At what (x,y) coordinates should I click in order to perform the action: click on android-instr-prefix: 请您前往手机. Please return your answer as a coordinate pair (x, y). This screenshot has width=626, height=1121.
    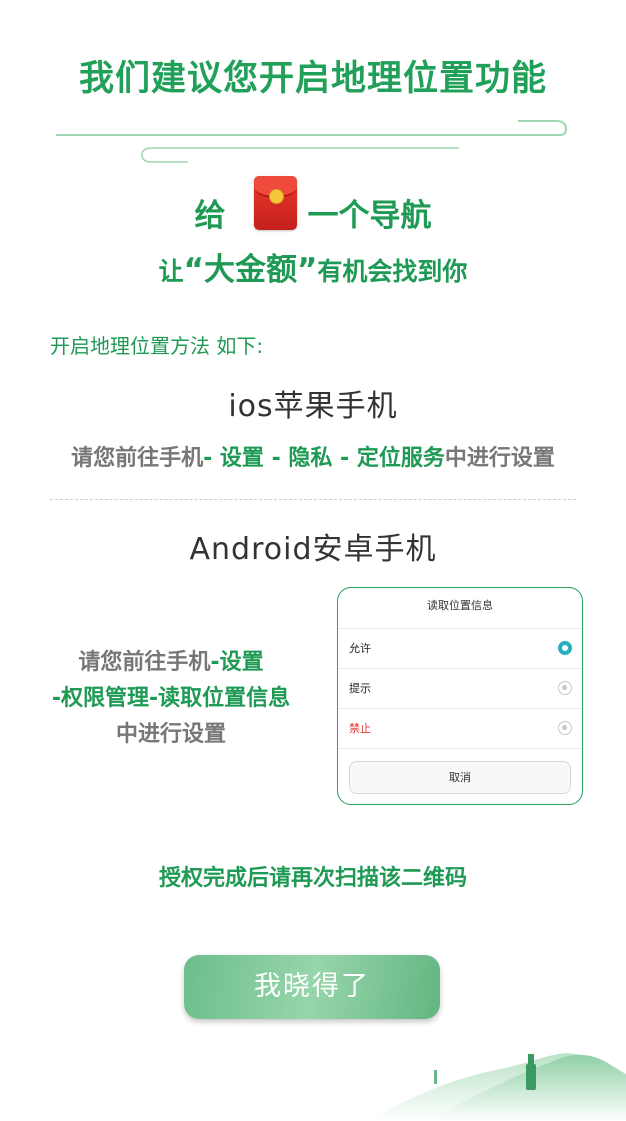
    Looking at the image, I should click on (144, 662).